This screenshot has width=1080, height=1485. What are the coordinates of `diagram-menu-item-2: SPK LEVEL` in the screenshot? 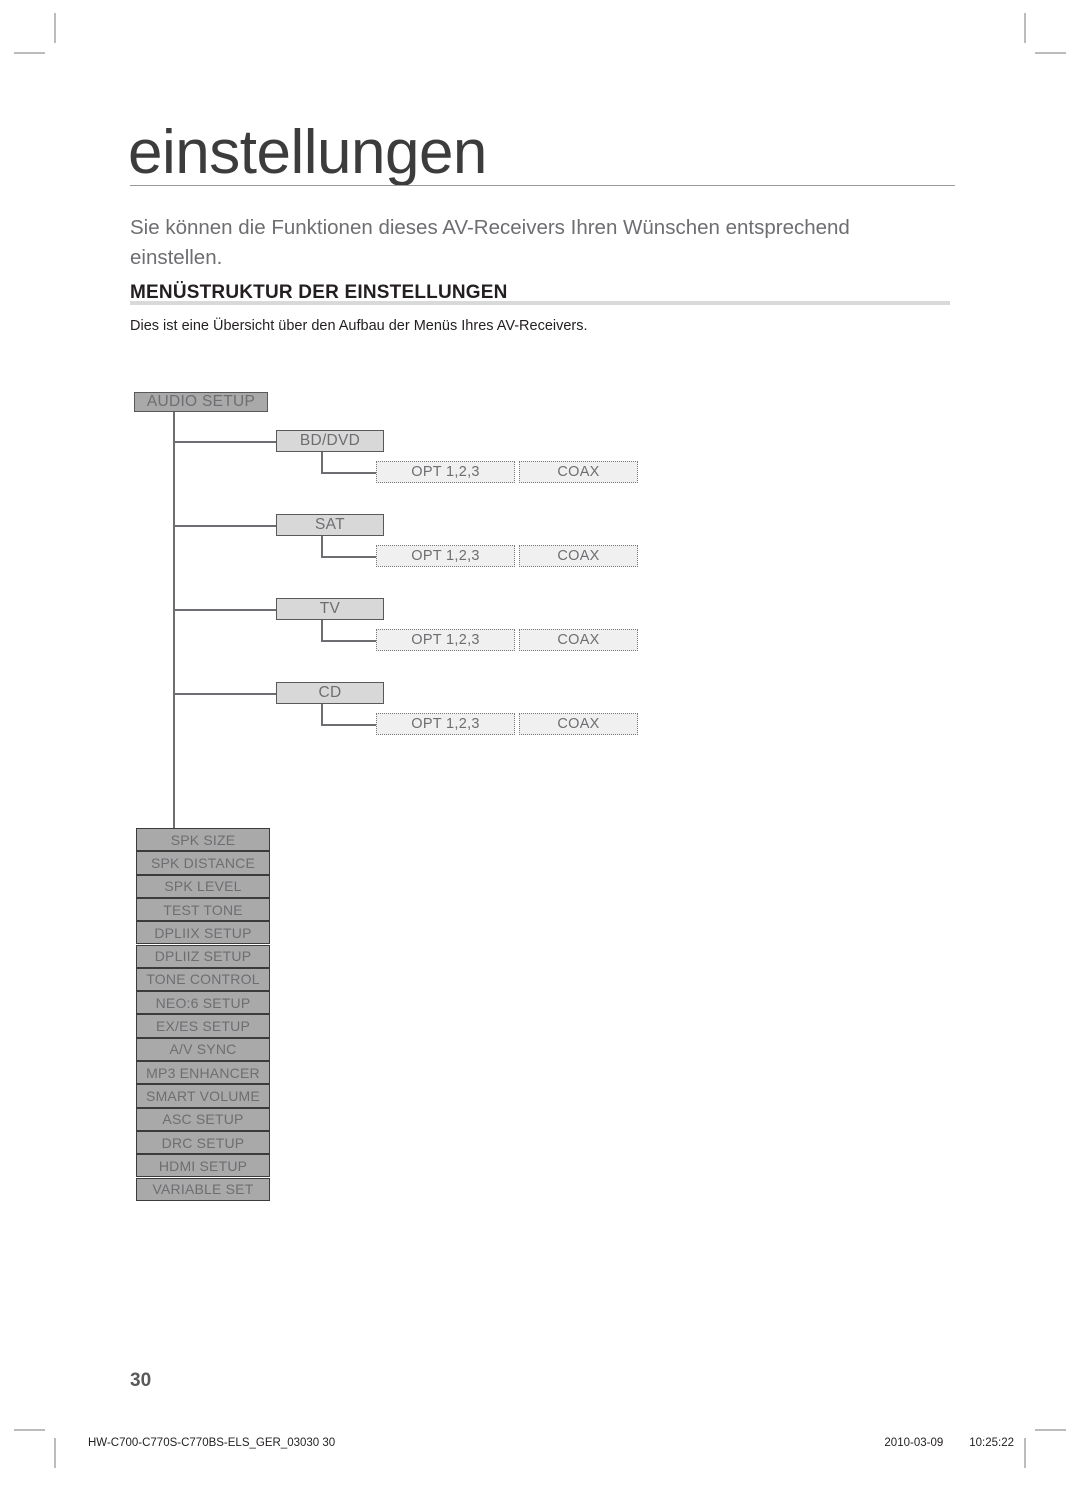 It's located at (203, 886).